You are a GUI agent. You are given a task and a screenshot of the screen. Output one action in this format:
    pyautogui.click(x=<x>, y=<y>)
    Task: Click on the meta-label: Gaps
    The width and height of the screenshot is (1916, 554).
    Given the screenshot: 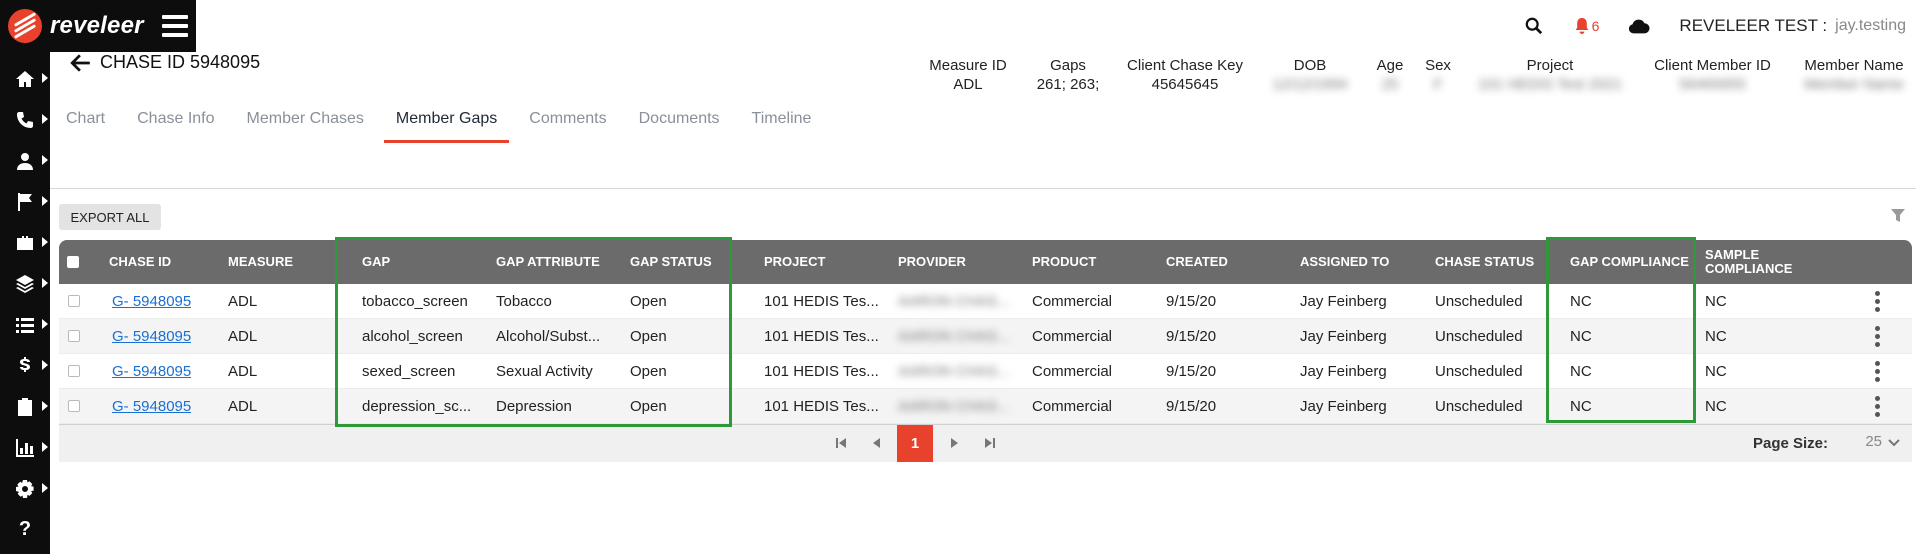 What is the action you would take?
    pyautogui.click(x=1068, y=65)
    